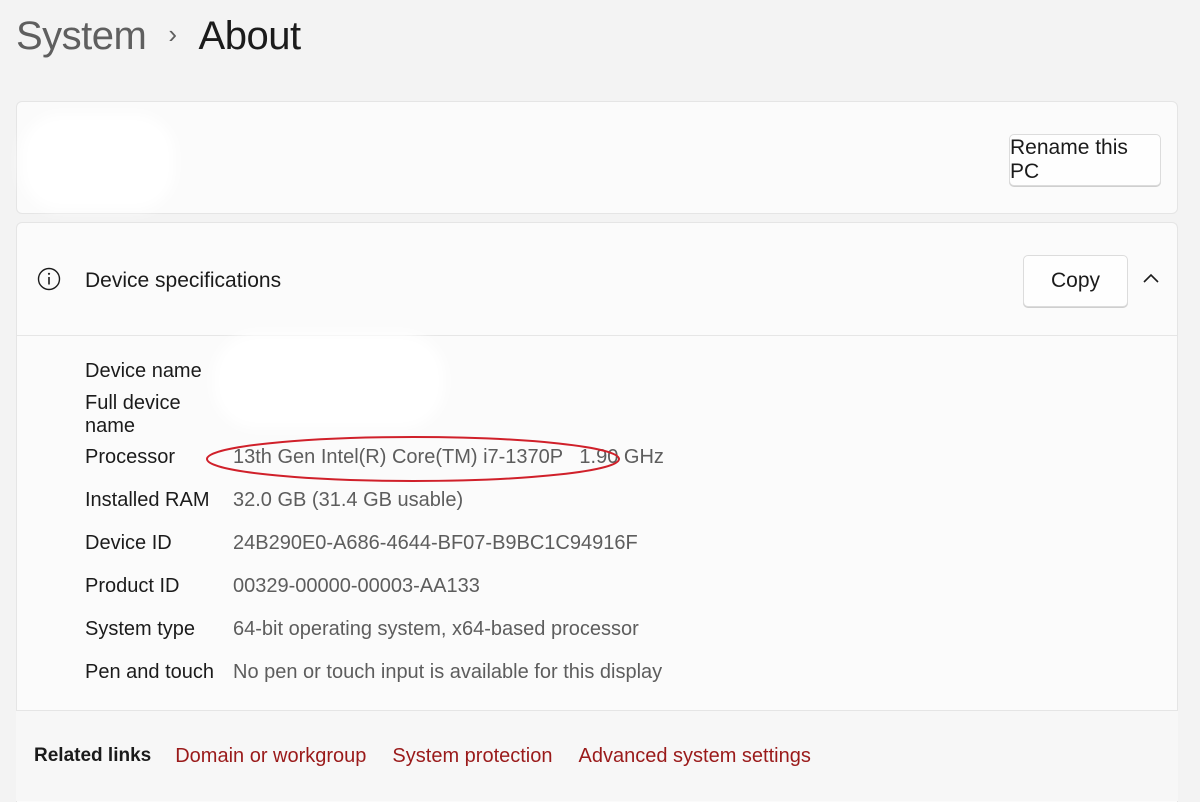 The width and height of the screenshot is (1200, 802). I want to click on breadcrumb: System › About, so click(158, 36).